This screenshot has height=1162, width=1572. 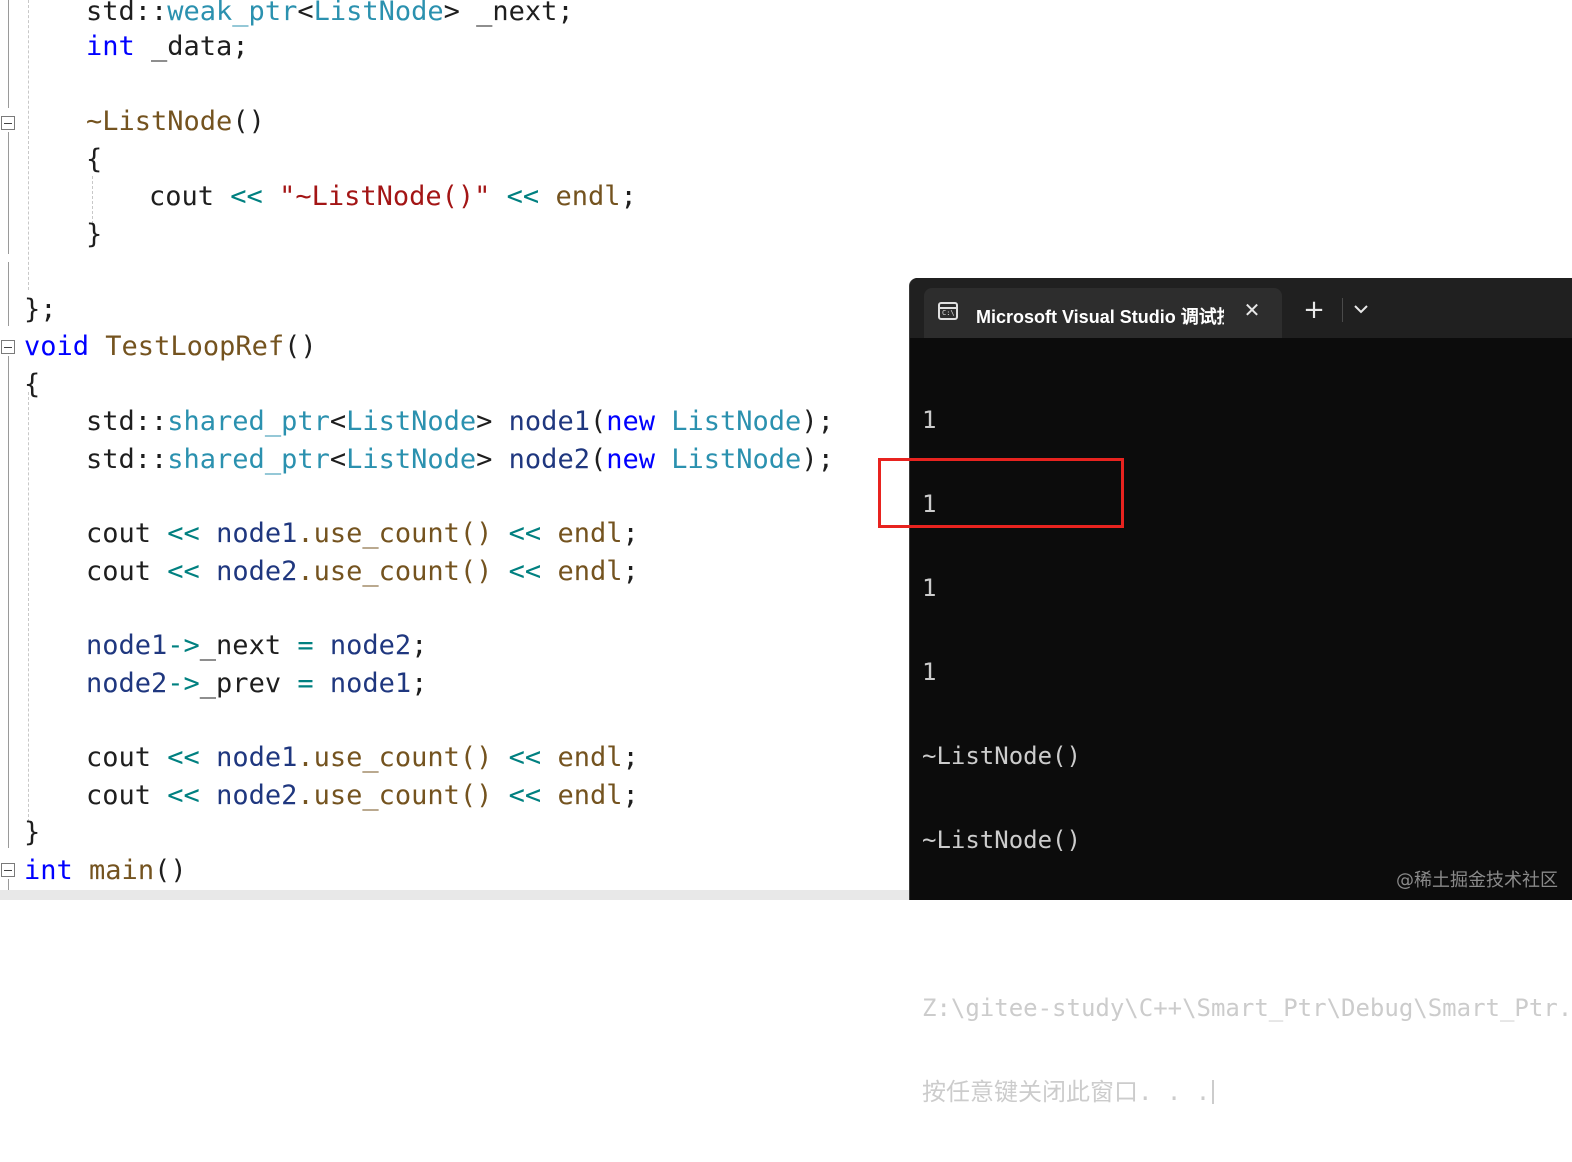 I want to click on code-token: weak_ptr, so click(x=232, y=13).